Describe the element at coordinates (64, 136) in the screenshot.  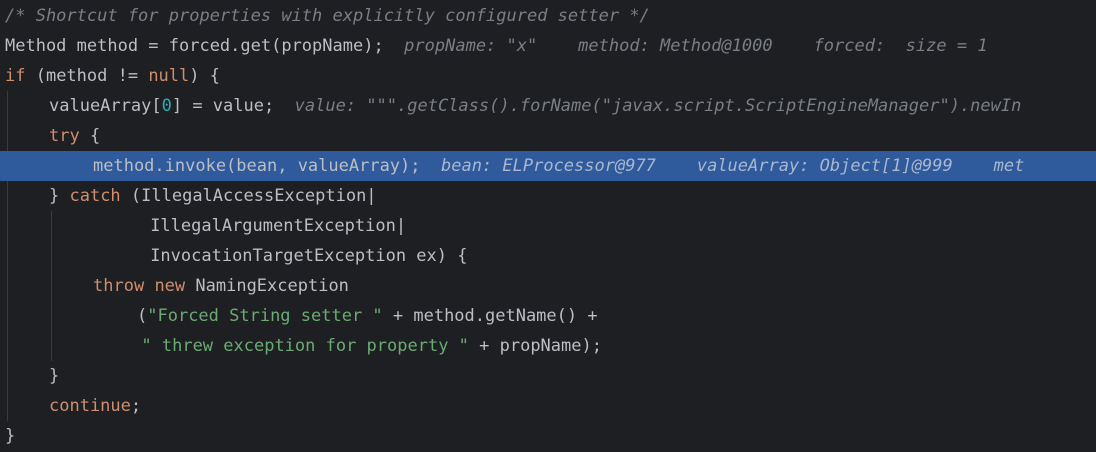
I see `code-token: try` at that location.